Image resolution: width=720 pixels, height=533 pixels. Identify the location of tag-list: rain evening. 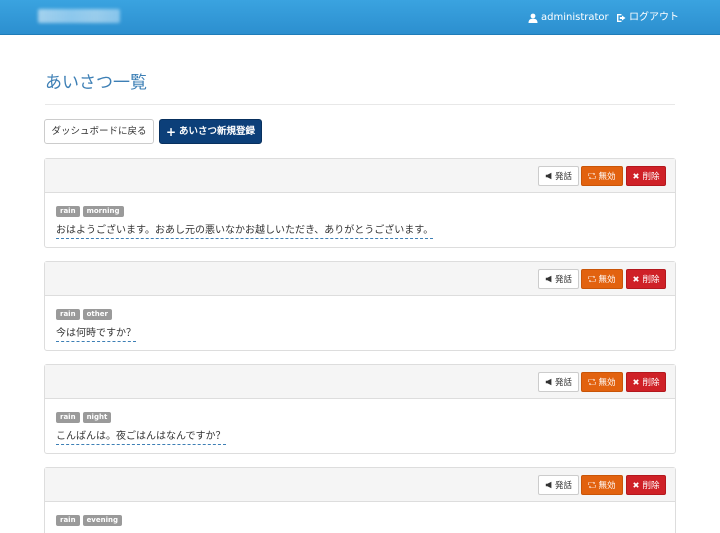
(89, 520).